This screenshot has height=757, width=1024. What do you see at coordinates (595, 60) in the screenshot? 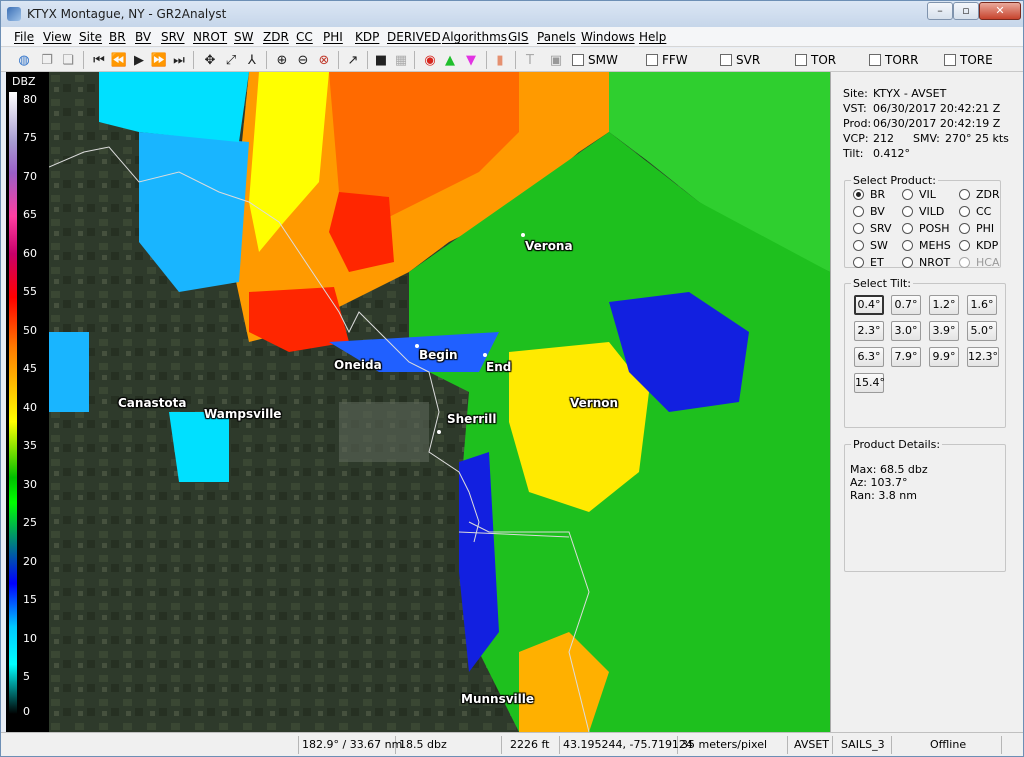
I see `smw-checkbox: SMW` at bounding box center [595, 60].